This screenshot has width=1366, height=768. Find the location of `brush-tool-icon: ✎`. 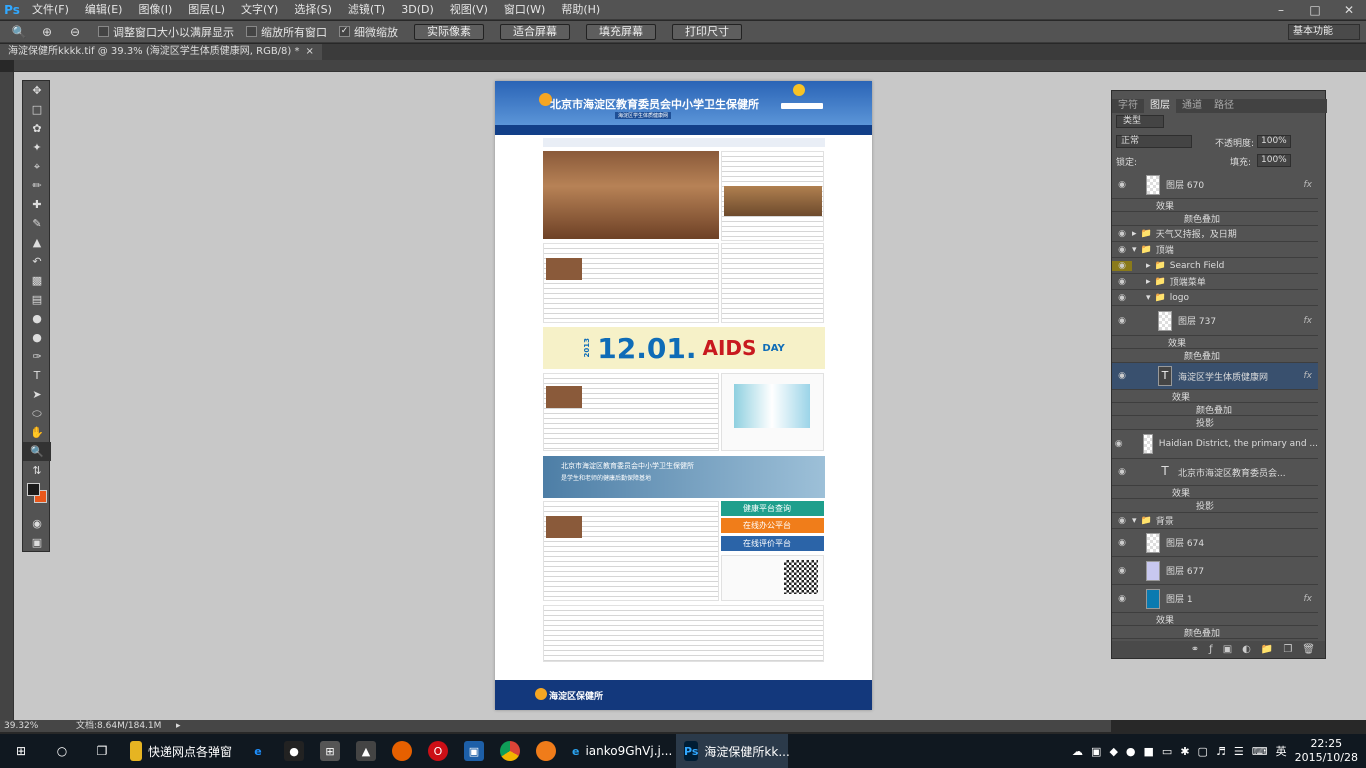

brush-tool-icon: ✎ is located at coordinates (37, 223).